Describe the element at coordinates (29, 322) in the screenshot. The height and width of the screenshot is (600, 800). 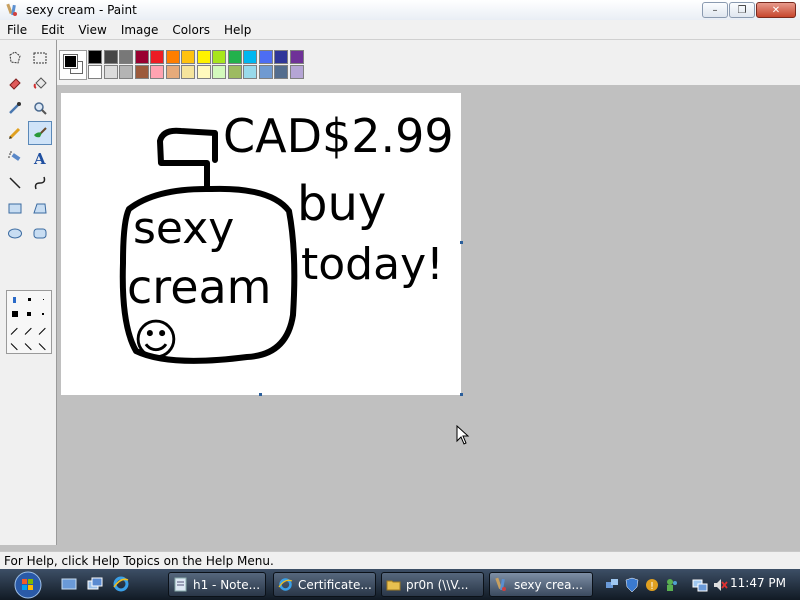
I see `brush-options` at that location.